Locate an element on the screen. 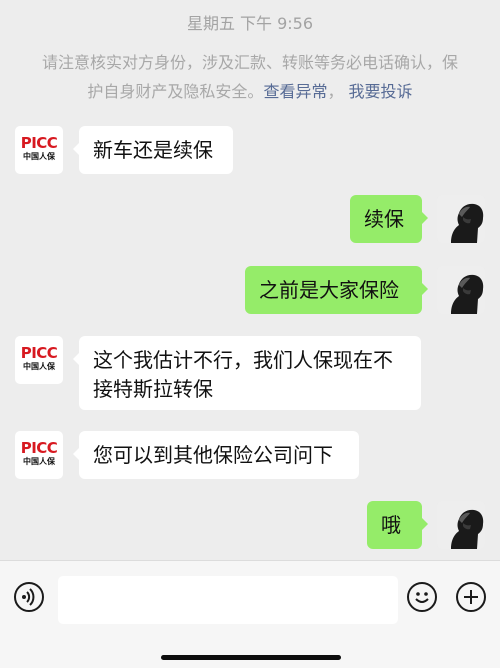  outgoing-message: 续保 is located at coordinates (389, 219).